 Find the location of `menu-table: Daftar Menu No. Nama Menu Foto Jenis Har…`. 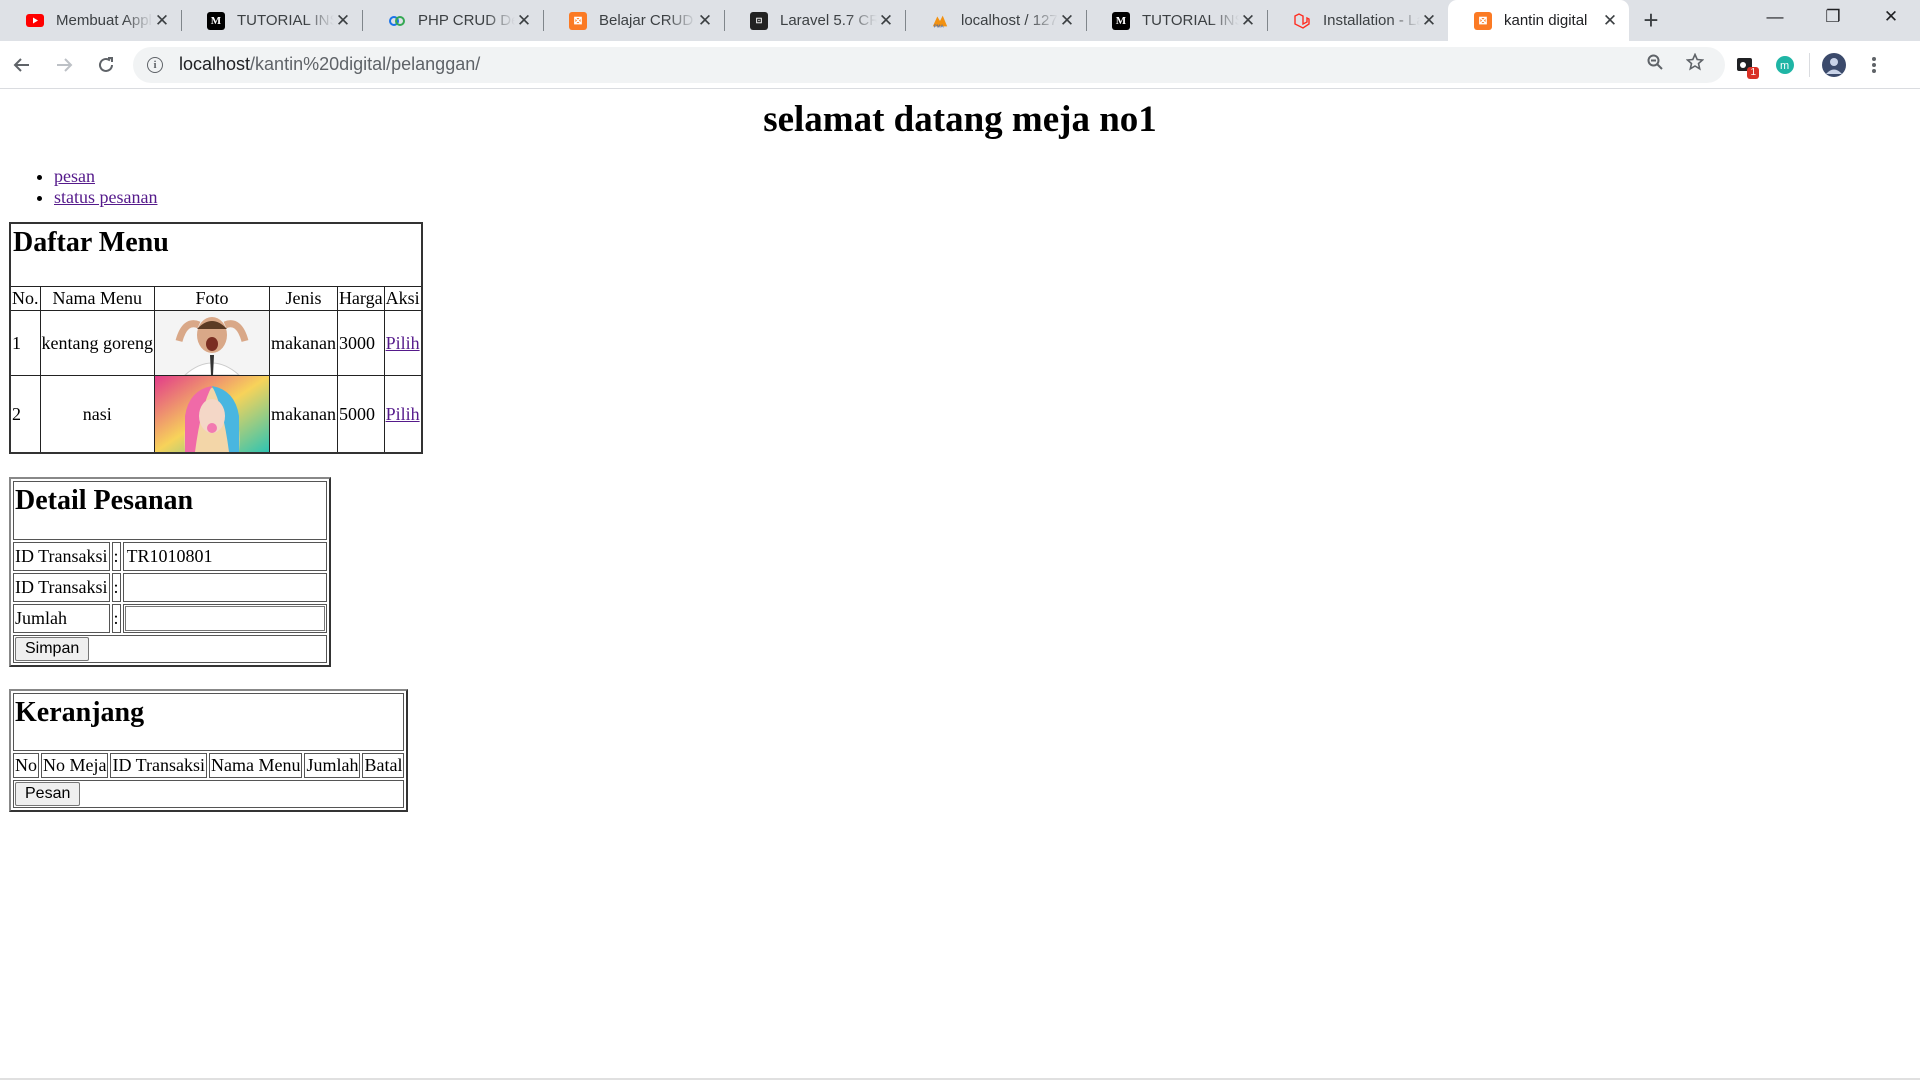

menu-table: Daftar Menu No. Nama Menu Foto Jenis Har… is located at coordinates (216, 338).